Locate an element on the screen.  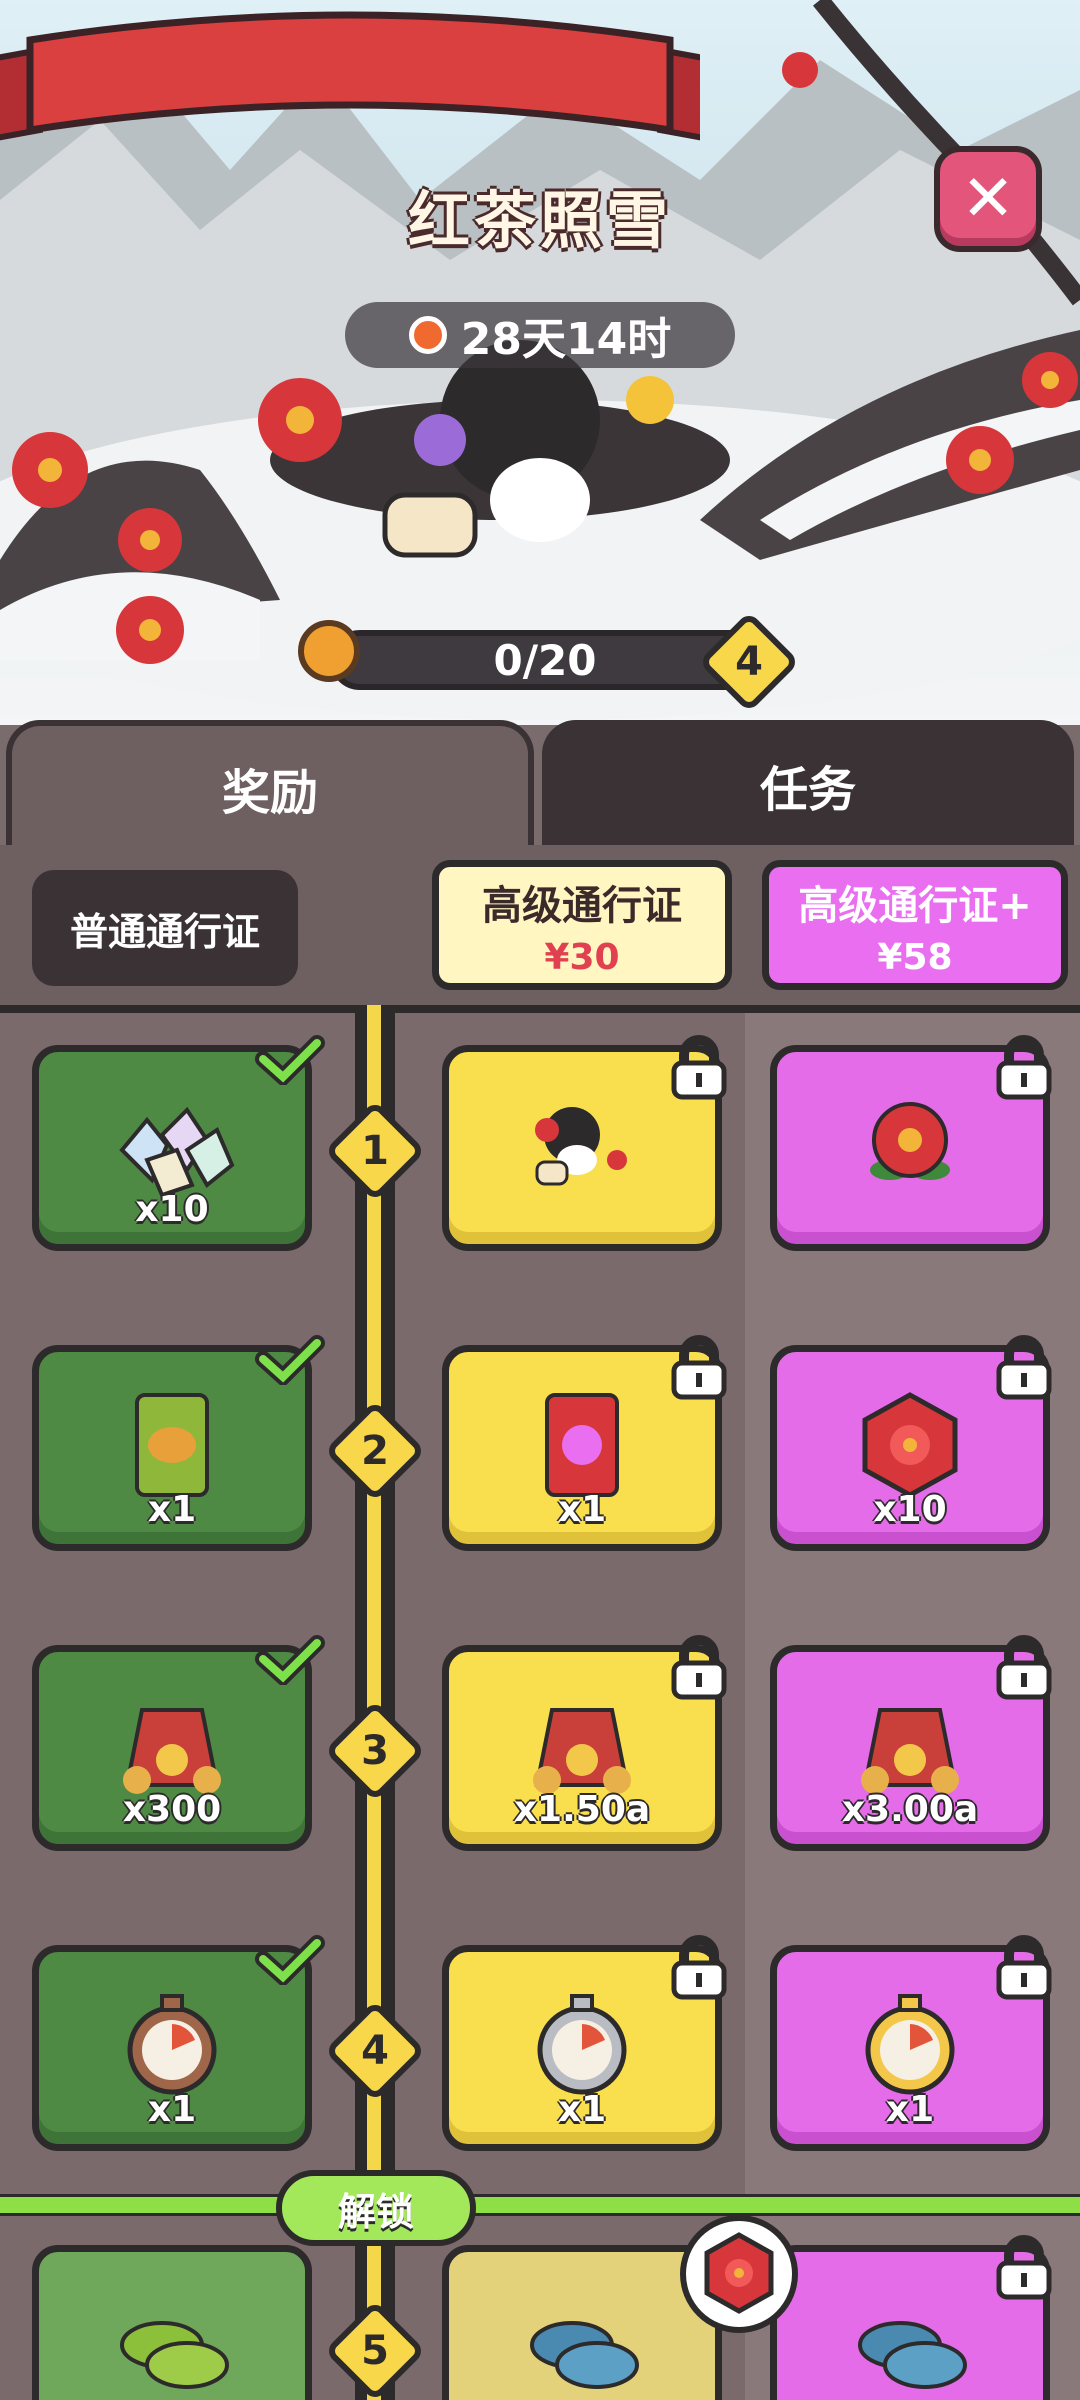
level-badge-4: 4 is located at coordinates (375, 2051).